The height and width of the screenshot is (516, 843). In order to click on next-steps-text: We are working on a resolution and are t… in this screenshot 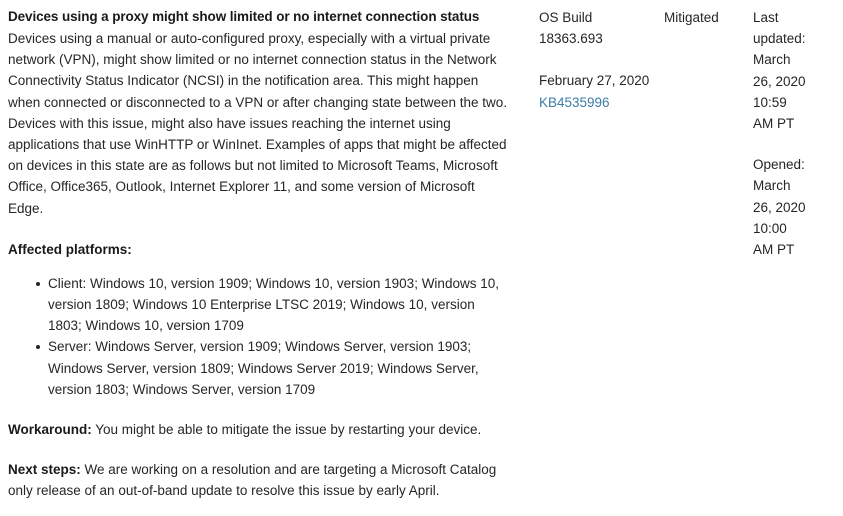, I will do `click(252, 480)`.